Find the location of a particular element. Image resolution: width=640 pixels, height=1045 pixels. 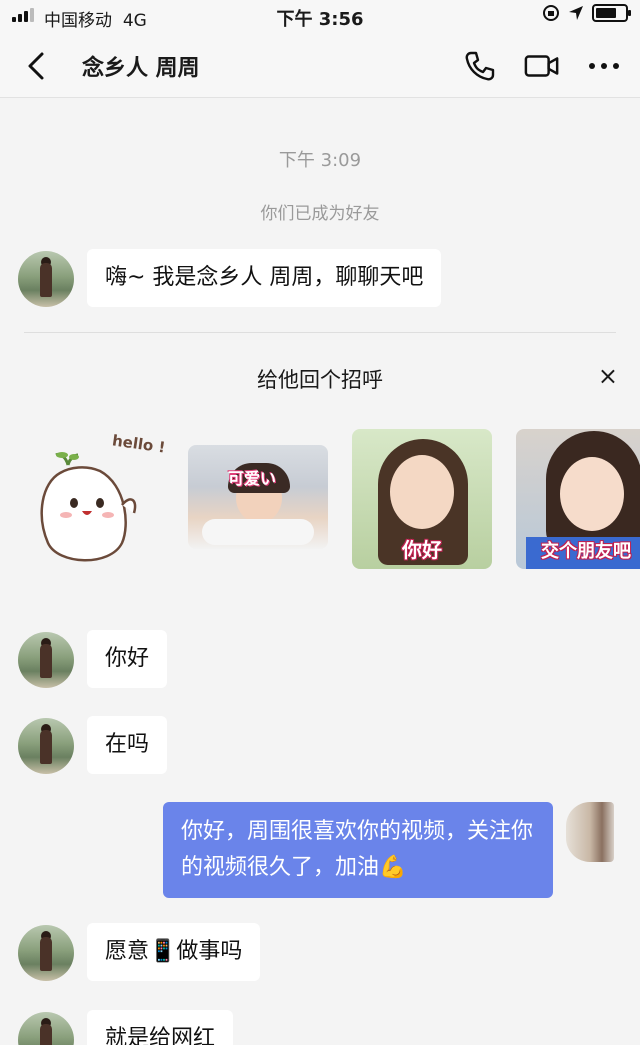

my-message-bubble: 你好，周围很喜欢你的视频，关注你的视频很久了，加油💪 is located at coordinates (358, 850).